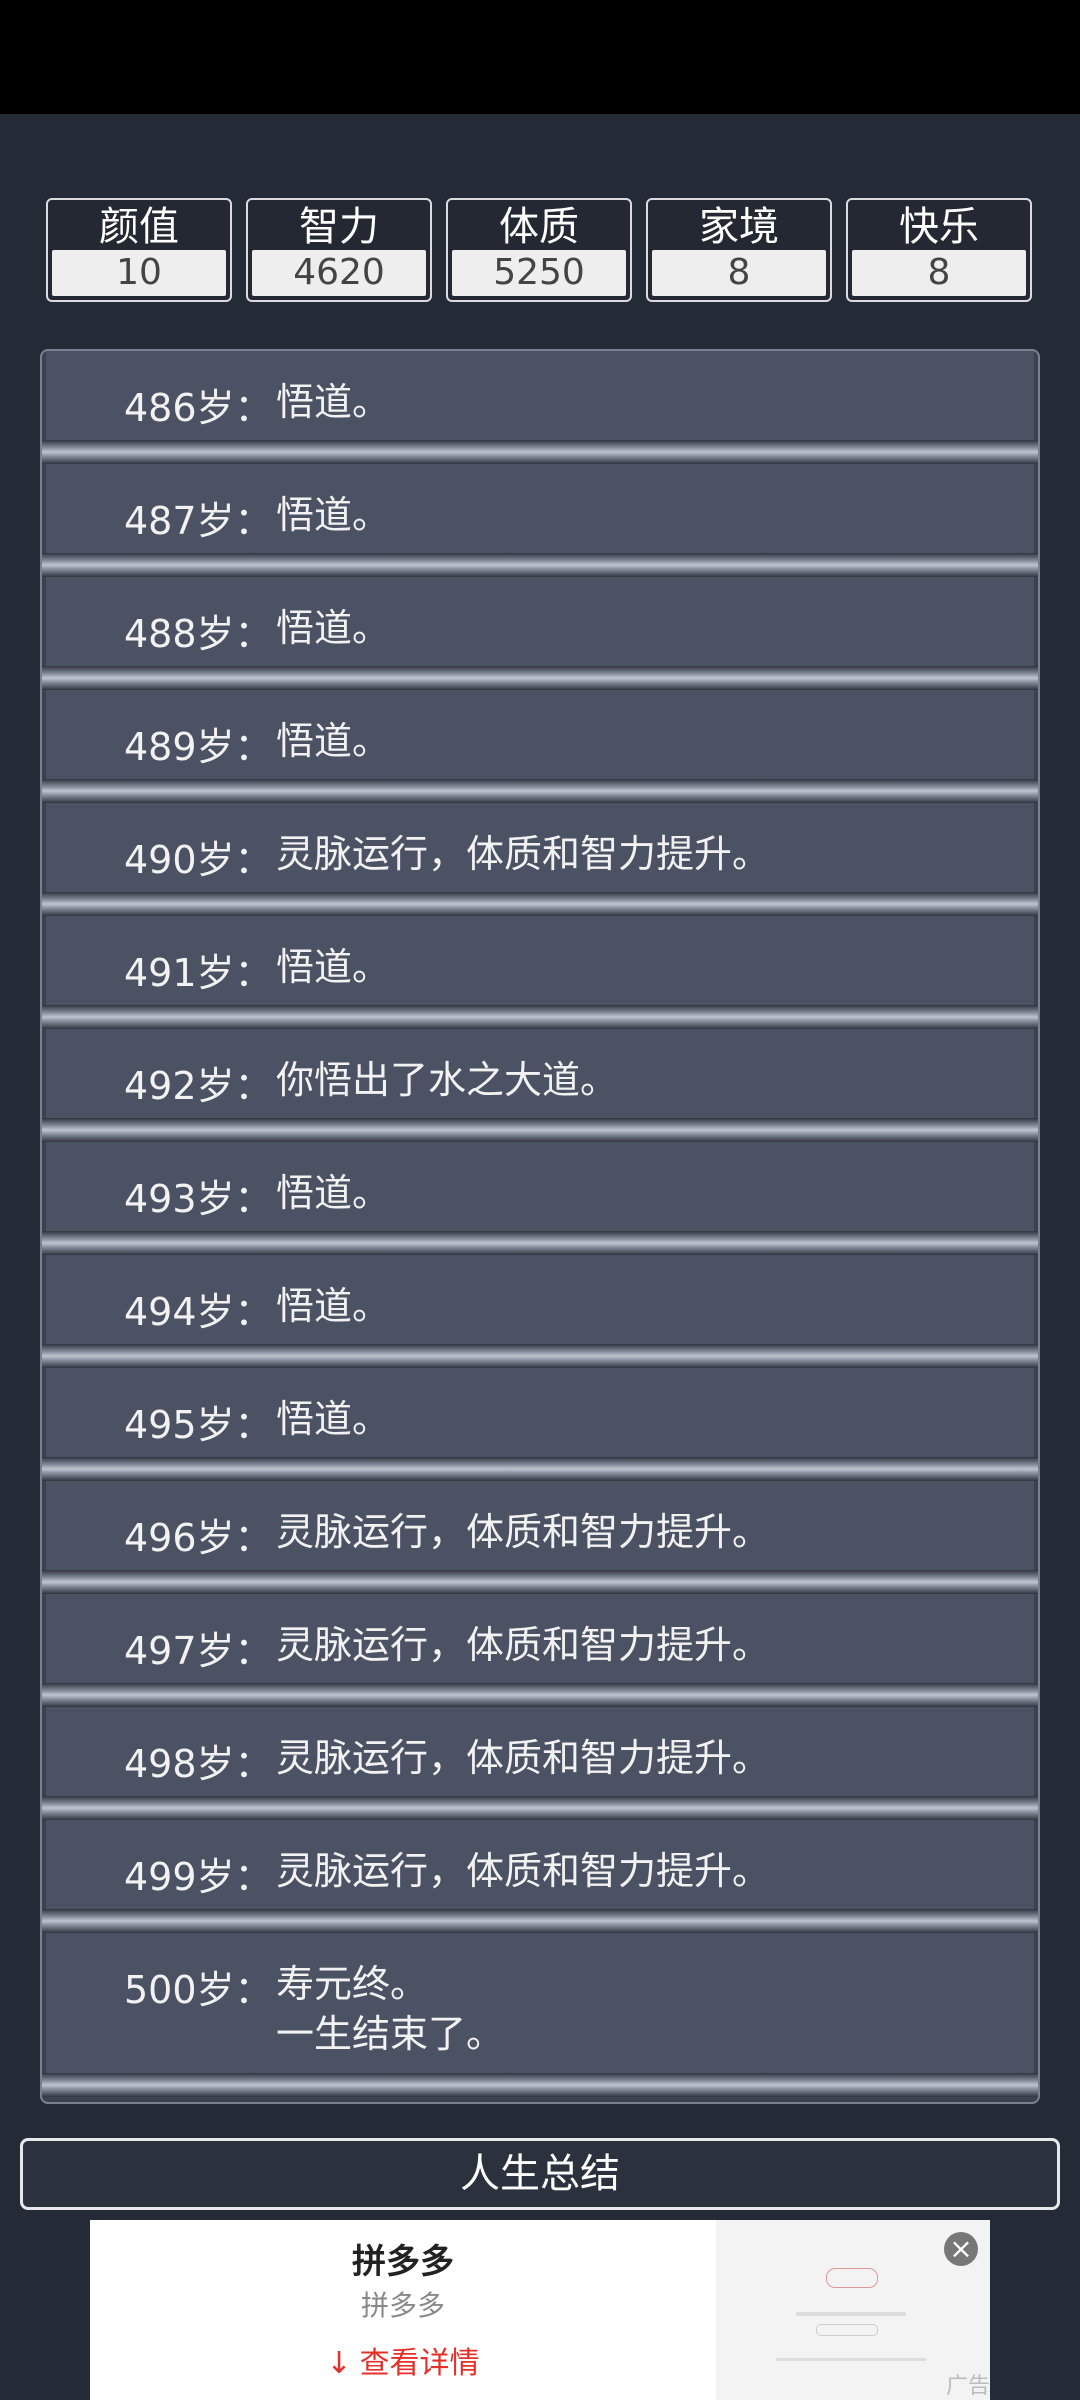  I want to click on log-row: 499岁： 灵脉运行，体质和智力提升。, so click(540, 1864).